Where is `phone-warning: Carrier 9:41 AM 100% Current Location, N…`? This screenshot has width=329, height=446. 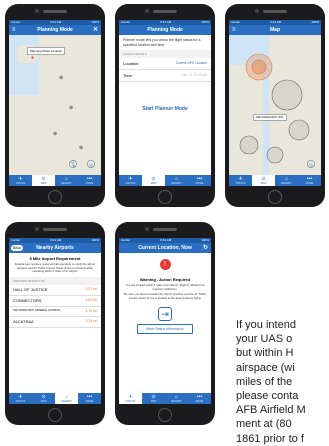
phone-warning: Carrier 9:41 AM 100% Current Location, N… is located at coordinates (165, 323).